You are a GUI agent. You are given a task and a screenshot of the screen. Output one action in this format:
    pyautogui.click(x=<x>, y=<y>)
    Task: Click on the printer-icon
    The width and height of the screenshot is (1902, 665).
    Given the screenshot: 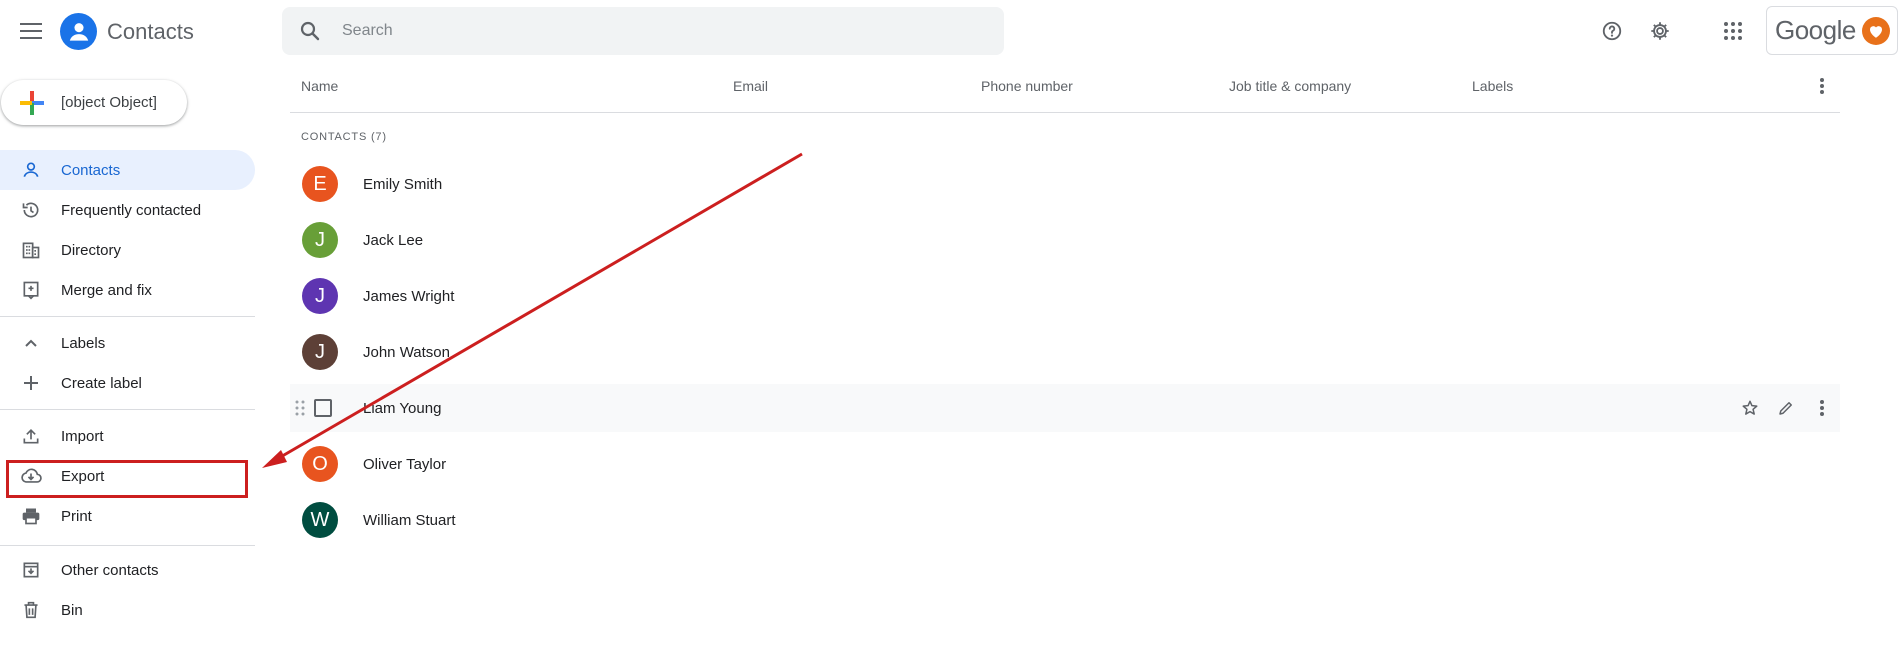 What is the action you would take?
    pyautogui.click(x=31, y=516)
    